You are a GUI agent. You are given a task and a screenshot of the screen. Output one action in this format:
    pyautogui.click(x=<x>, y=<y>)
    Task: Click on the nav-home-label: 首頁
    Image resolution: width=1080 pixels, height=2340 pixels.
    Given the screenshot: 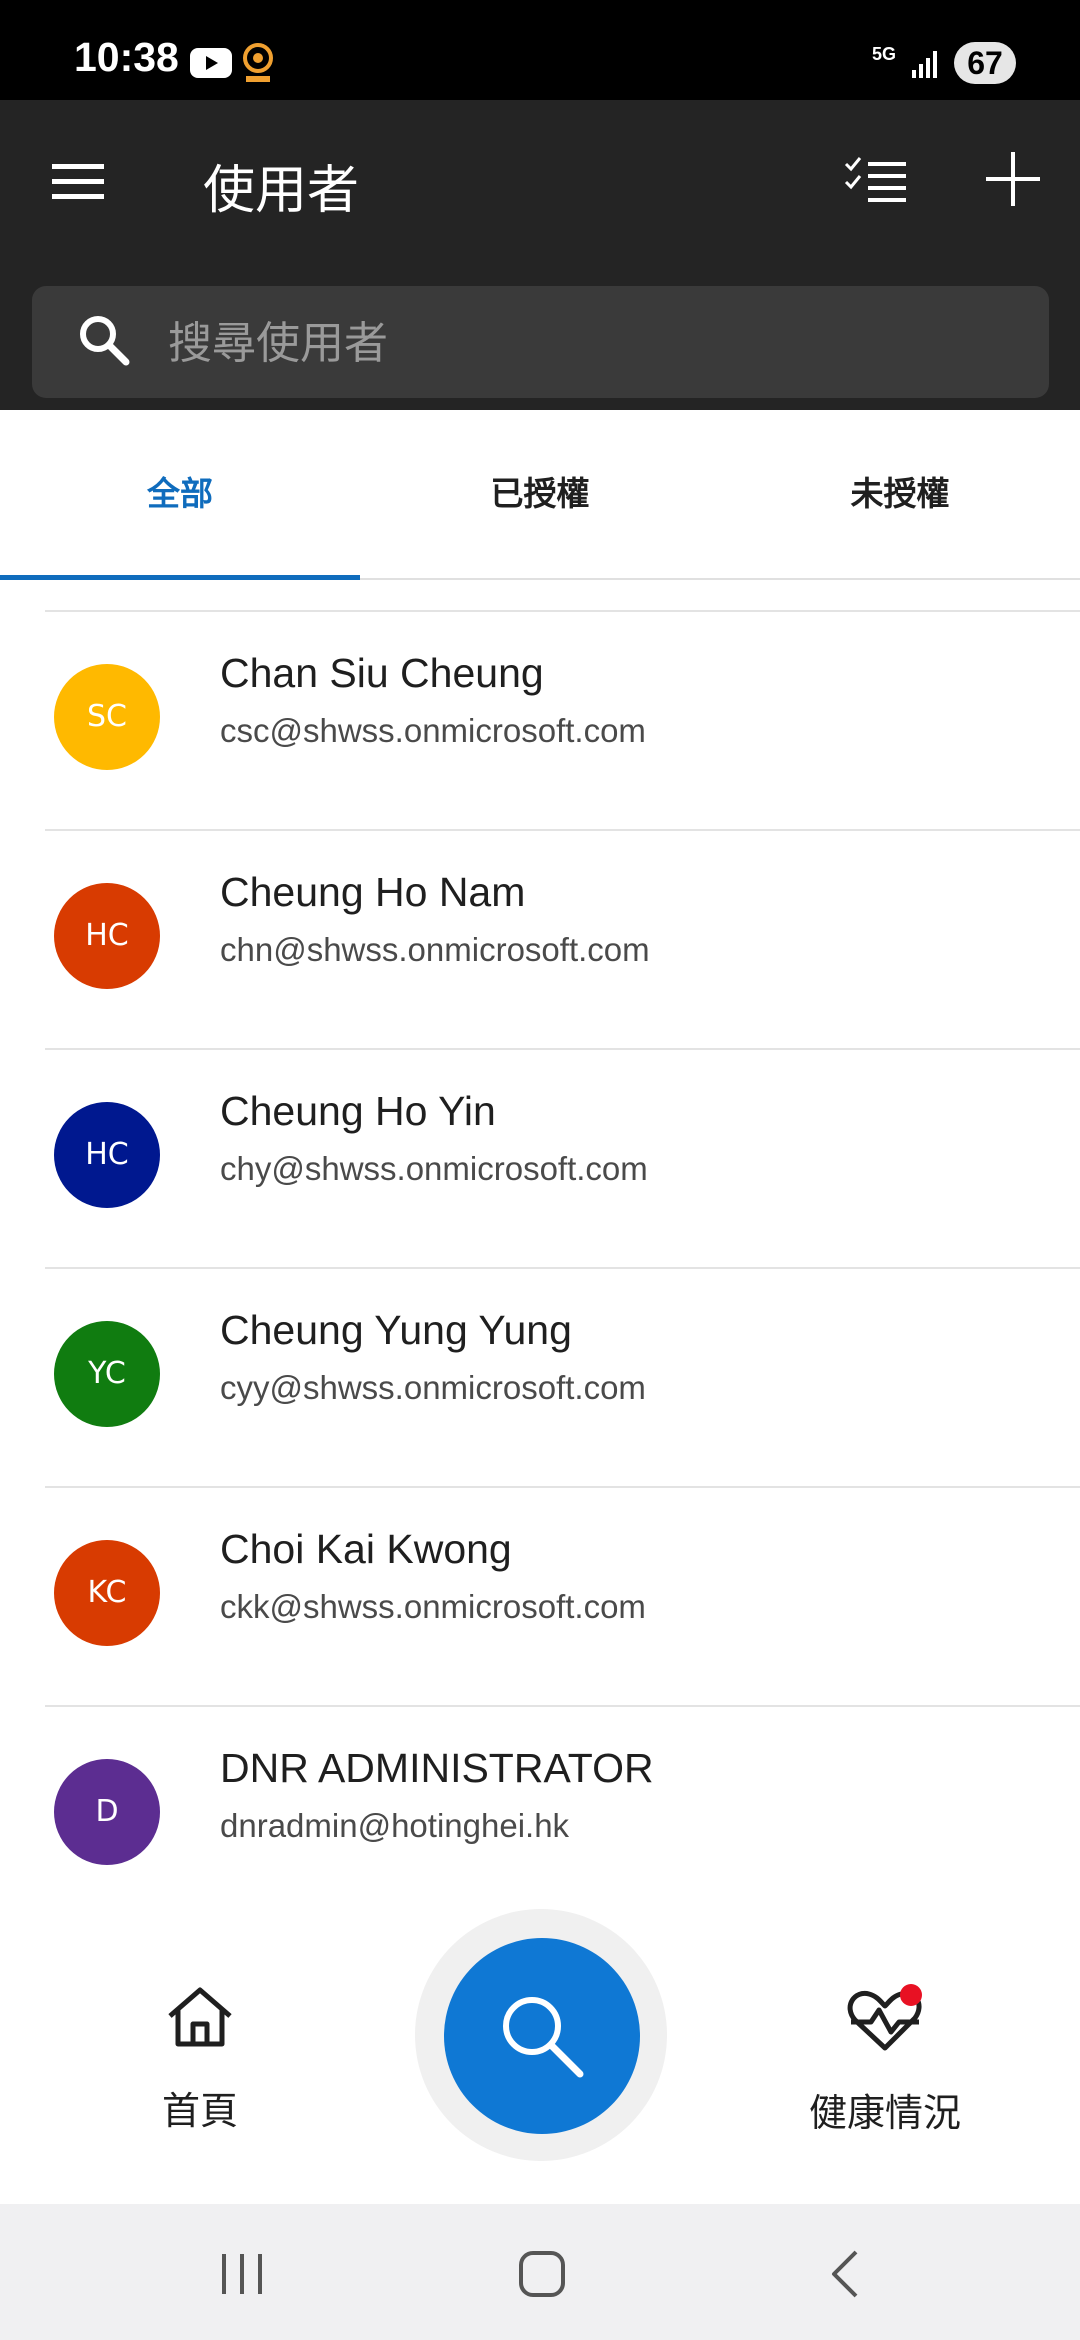 What is the action you would take?
    pyautogui.click(x=199, y=2111)
    